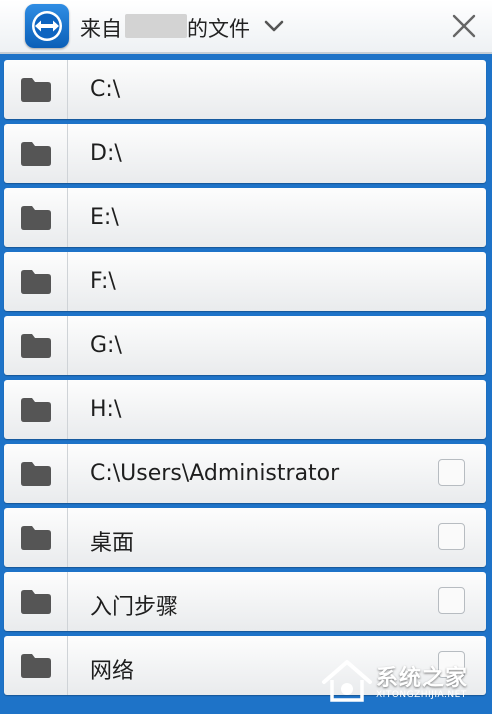 The height and width of the screenshot is (714, 492). Describe the element at coordinates (422, 678) in the screenshot. I see `watermark-text: 系统之家` at that location.